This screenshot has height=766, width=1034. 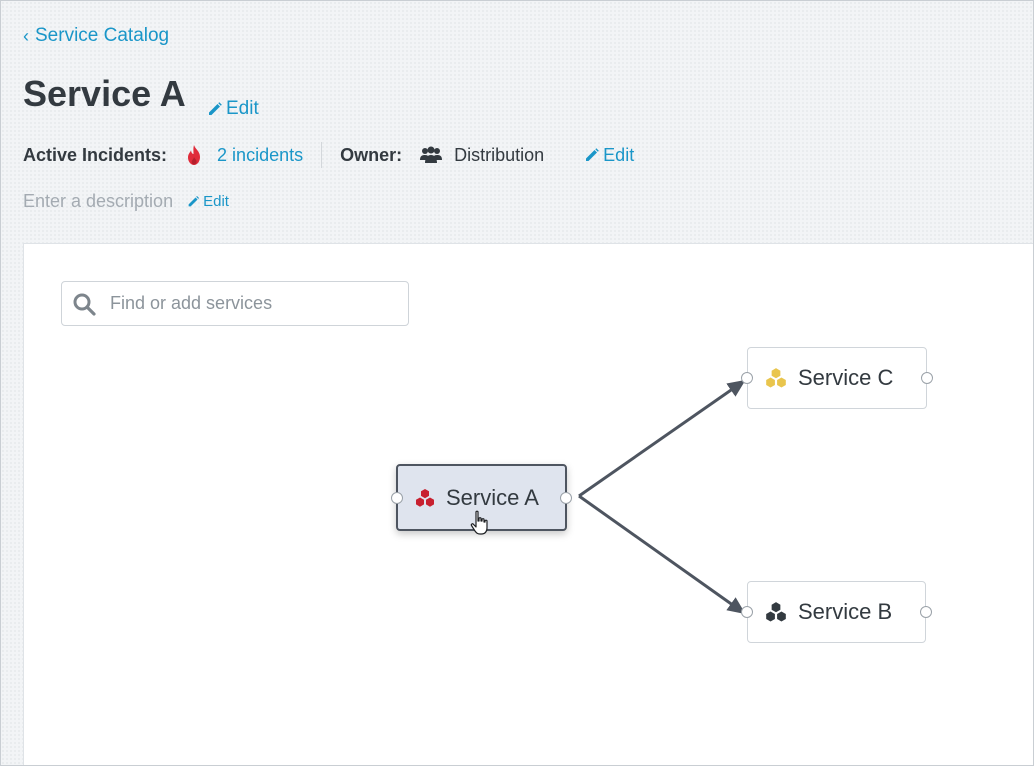 What do you see at coordinates (619, 154) in the screenshot?
I see `edit-owner-label: Edit` at bounding box center [619, 154].